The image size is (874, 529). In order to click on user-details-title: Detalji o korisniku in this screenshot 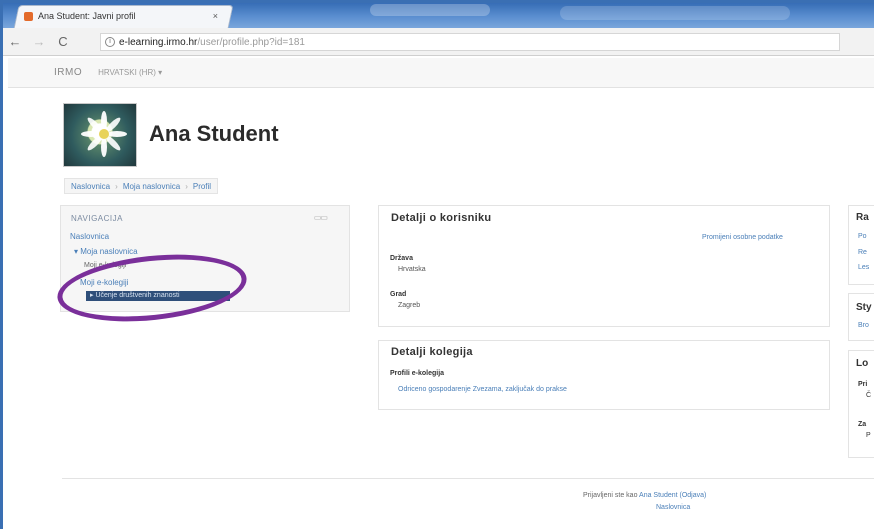, I will do `click(441, 218)`.